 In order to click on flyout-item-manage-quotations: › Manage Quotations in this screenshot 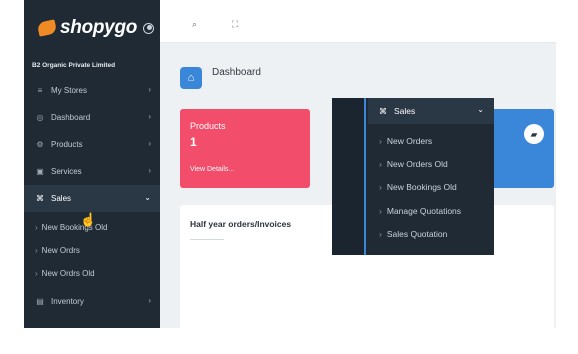, I will do `click(431, 210)`.